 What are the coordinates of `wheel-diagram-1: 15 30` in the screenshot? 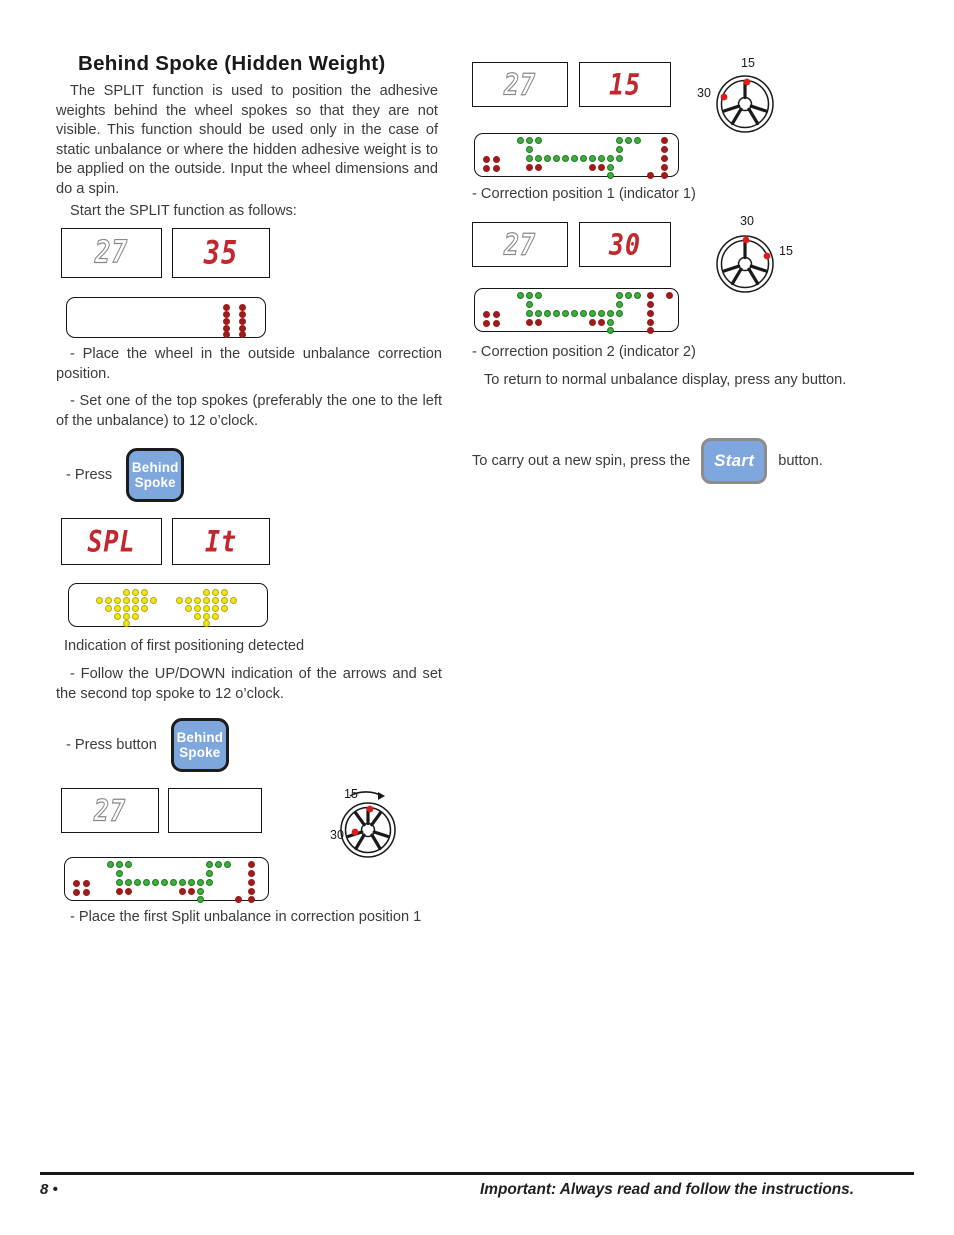 It's located at (341, 825).